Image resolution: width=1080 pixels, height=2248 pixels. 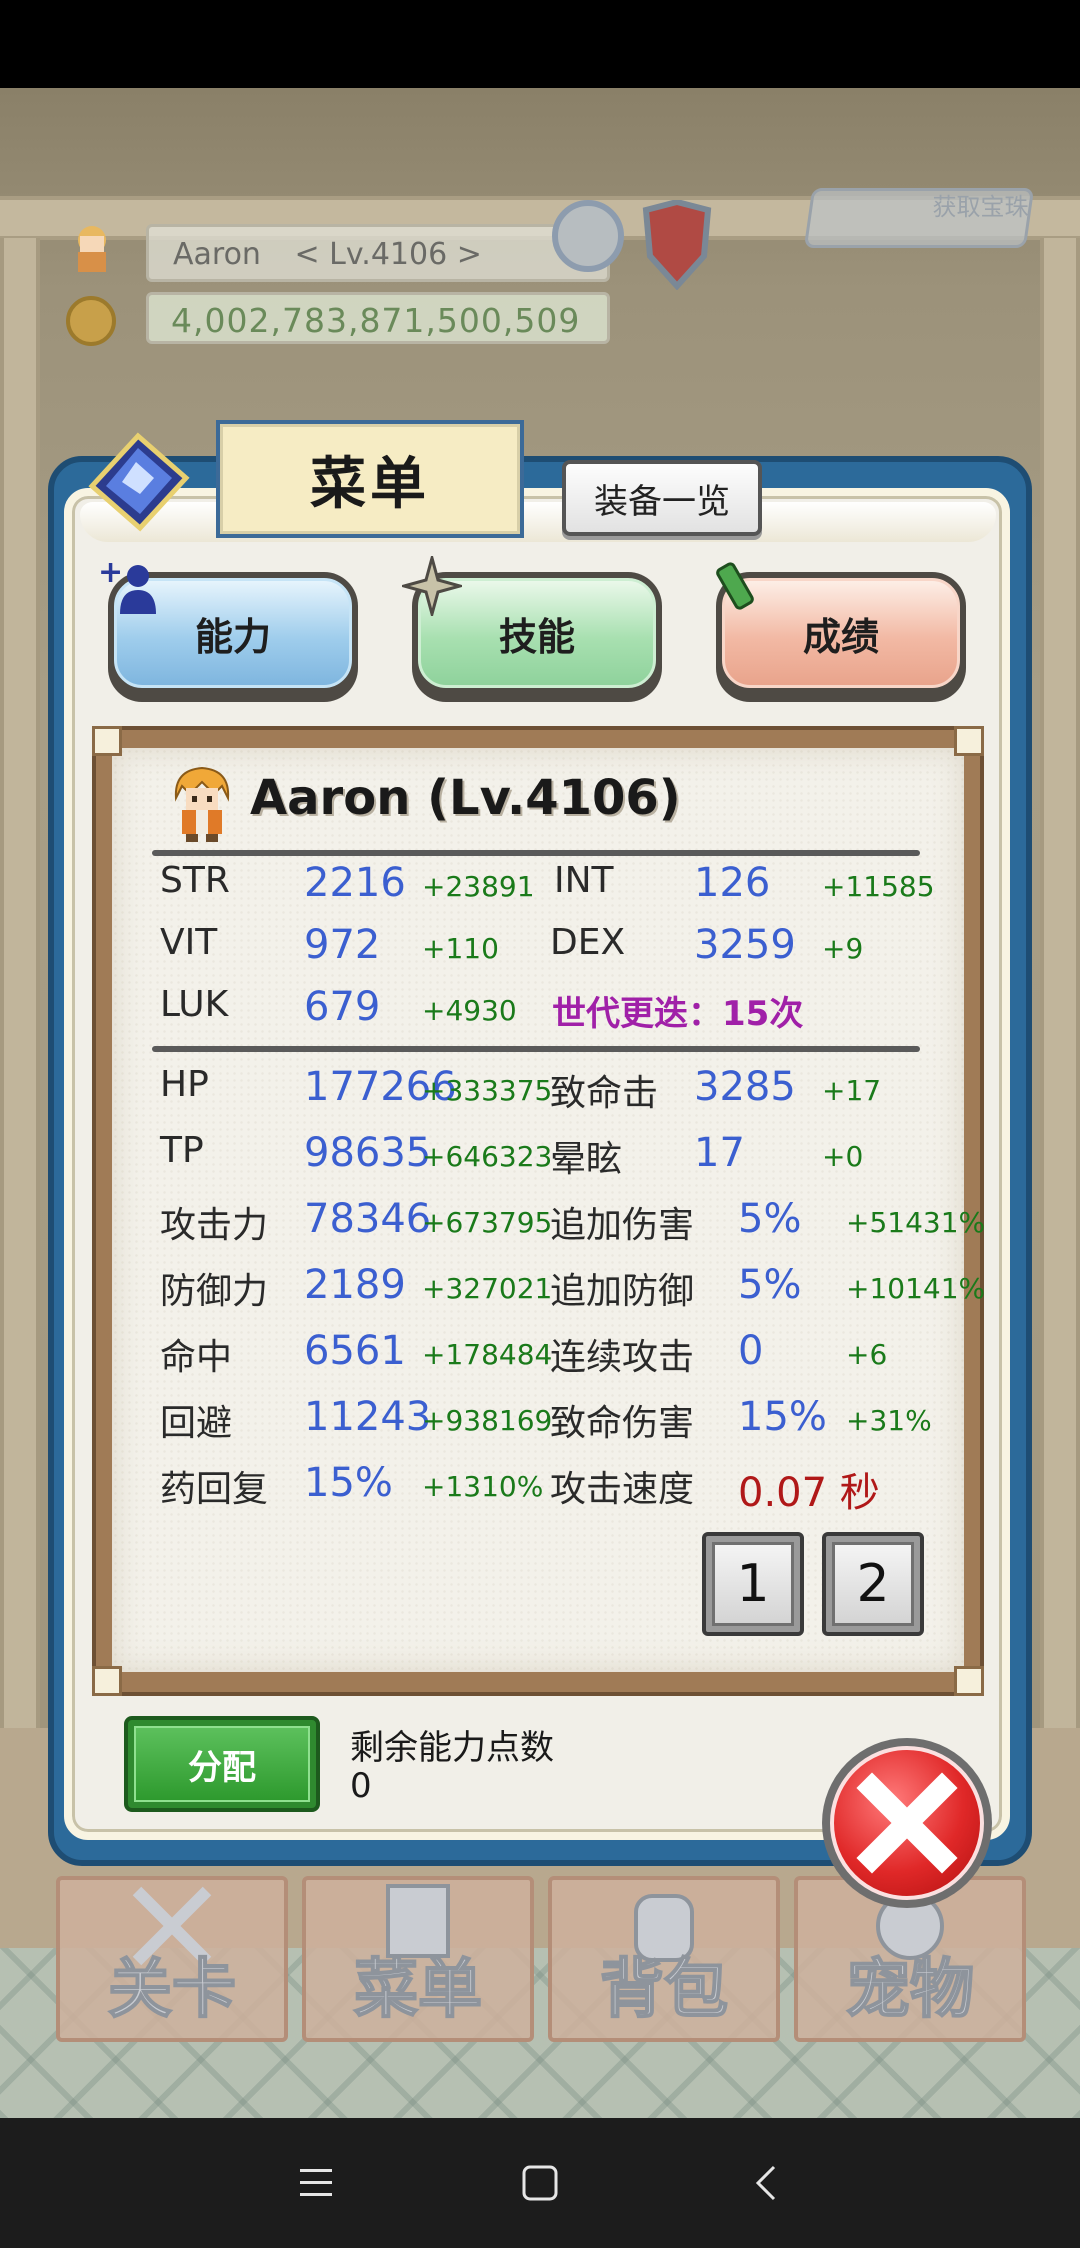 What do you see at coordinates (184, 1084) in the screenshot?
I see `stat-label: HP` at bounding box center [184, 1084].